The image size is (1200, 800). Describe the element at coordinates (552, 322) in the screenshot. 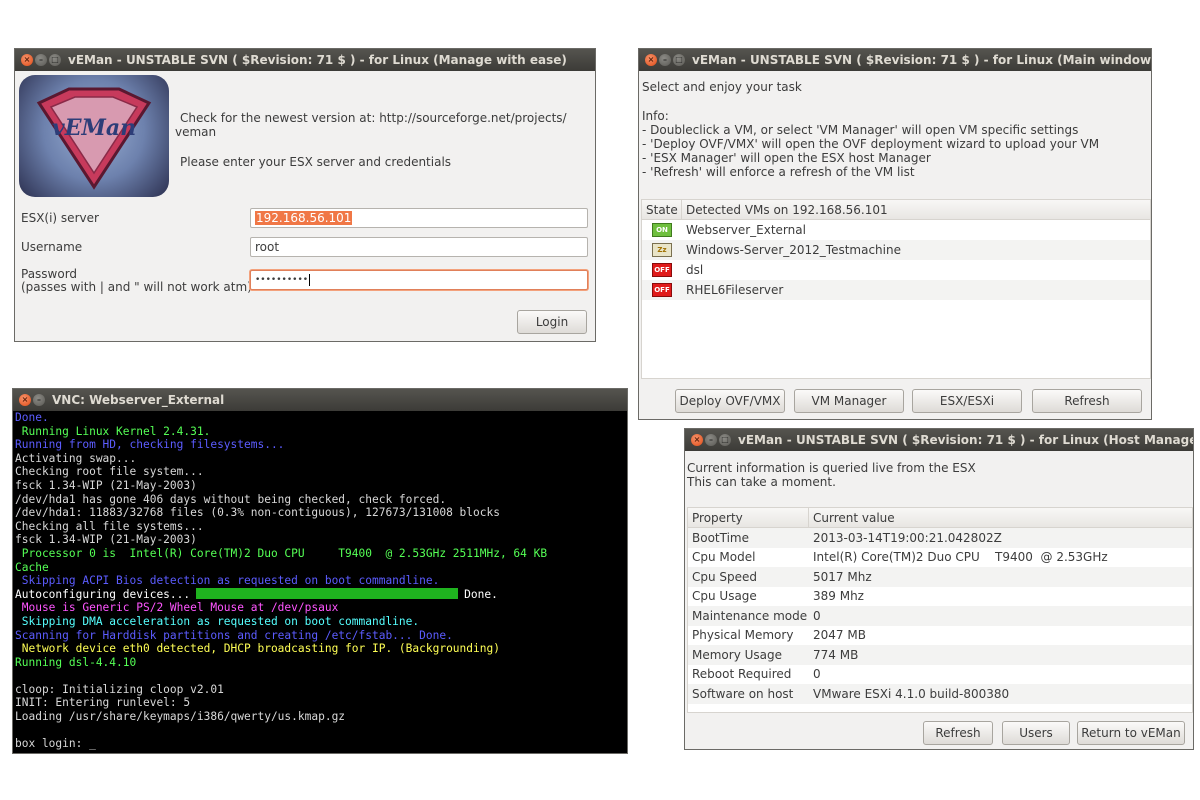

I see `login-button: Login` at that location.